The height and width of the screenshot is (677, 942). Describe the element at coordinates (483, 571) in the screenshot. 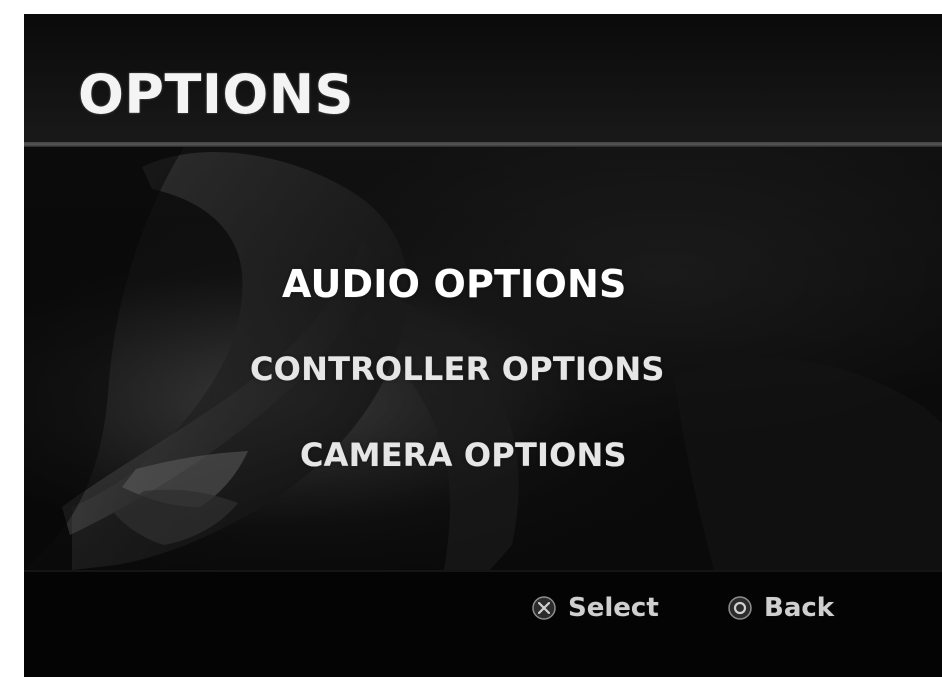

I see `footer-divider` at that location.